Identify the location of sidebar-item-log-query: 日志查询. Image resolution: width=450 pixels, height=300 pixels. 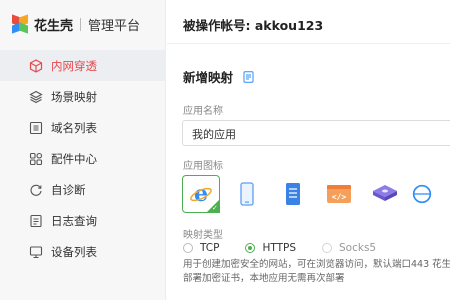
(83, 220).